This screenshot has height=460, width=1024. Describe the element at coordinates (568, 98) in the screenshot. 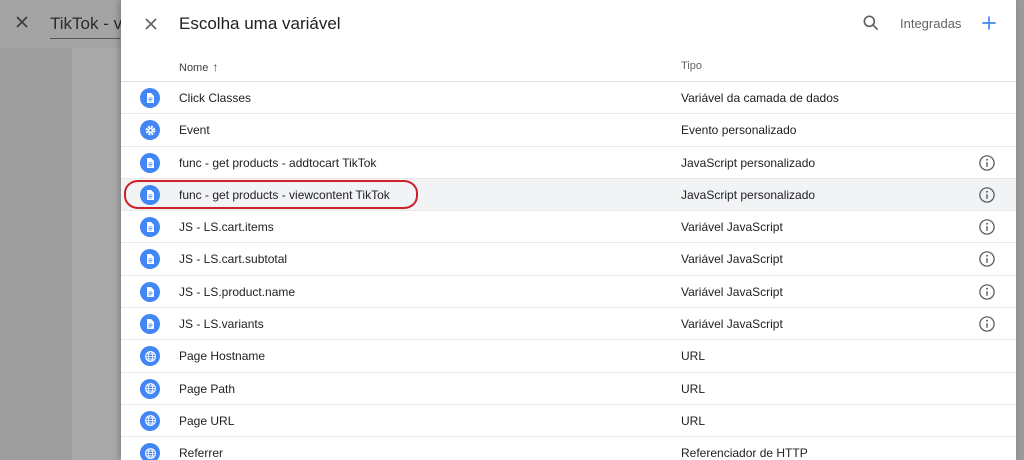

I see `table-row: Click Classes Variável da camada de dados` at that location.